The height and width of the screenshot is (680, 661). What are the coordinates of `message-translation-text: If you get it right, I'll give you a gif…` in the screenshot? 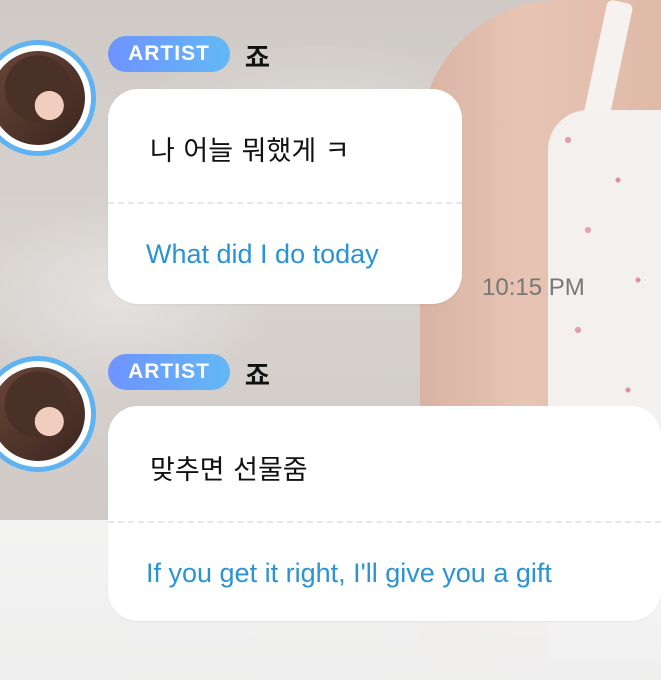 It's located at (349, 573).